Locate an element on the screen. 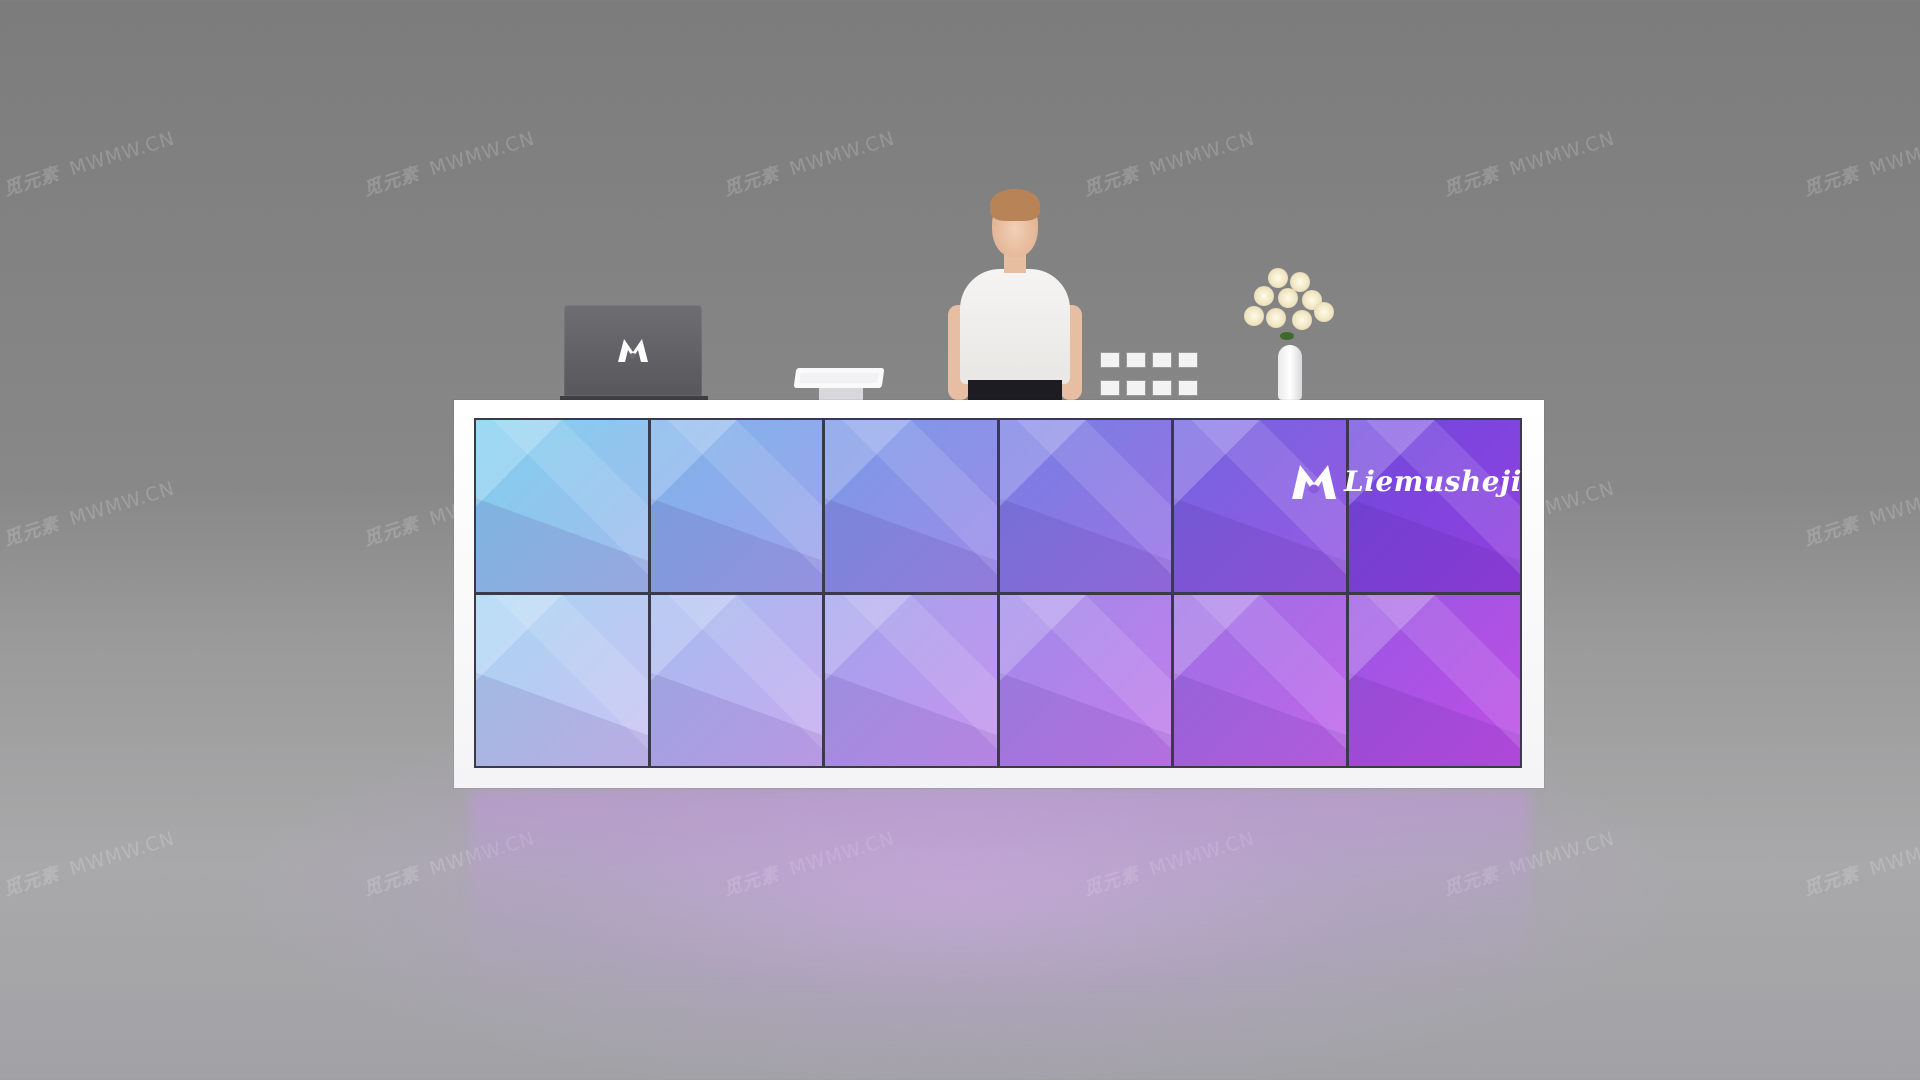 Image resolution: width=1920 pixels, height=1080 pixels. laptop-lid is located at coordinates (633, 350).